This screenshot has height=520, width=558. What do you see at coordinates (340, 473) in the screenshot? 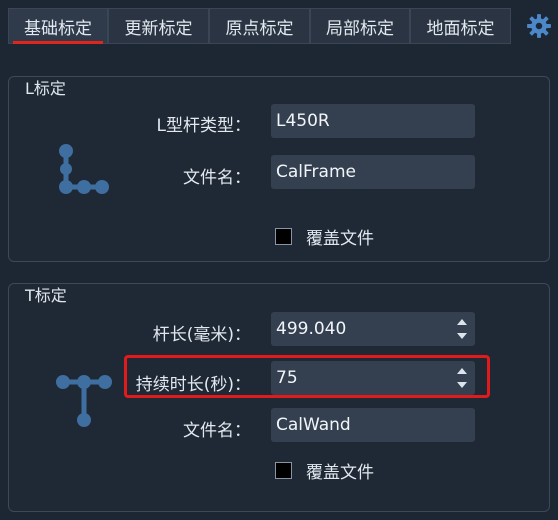
I see `t-overwrite-label: 覆盖文件` at bounding box center [340, 473].